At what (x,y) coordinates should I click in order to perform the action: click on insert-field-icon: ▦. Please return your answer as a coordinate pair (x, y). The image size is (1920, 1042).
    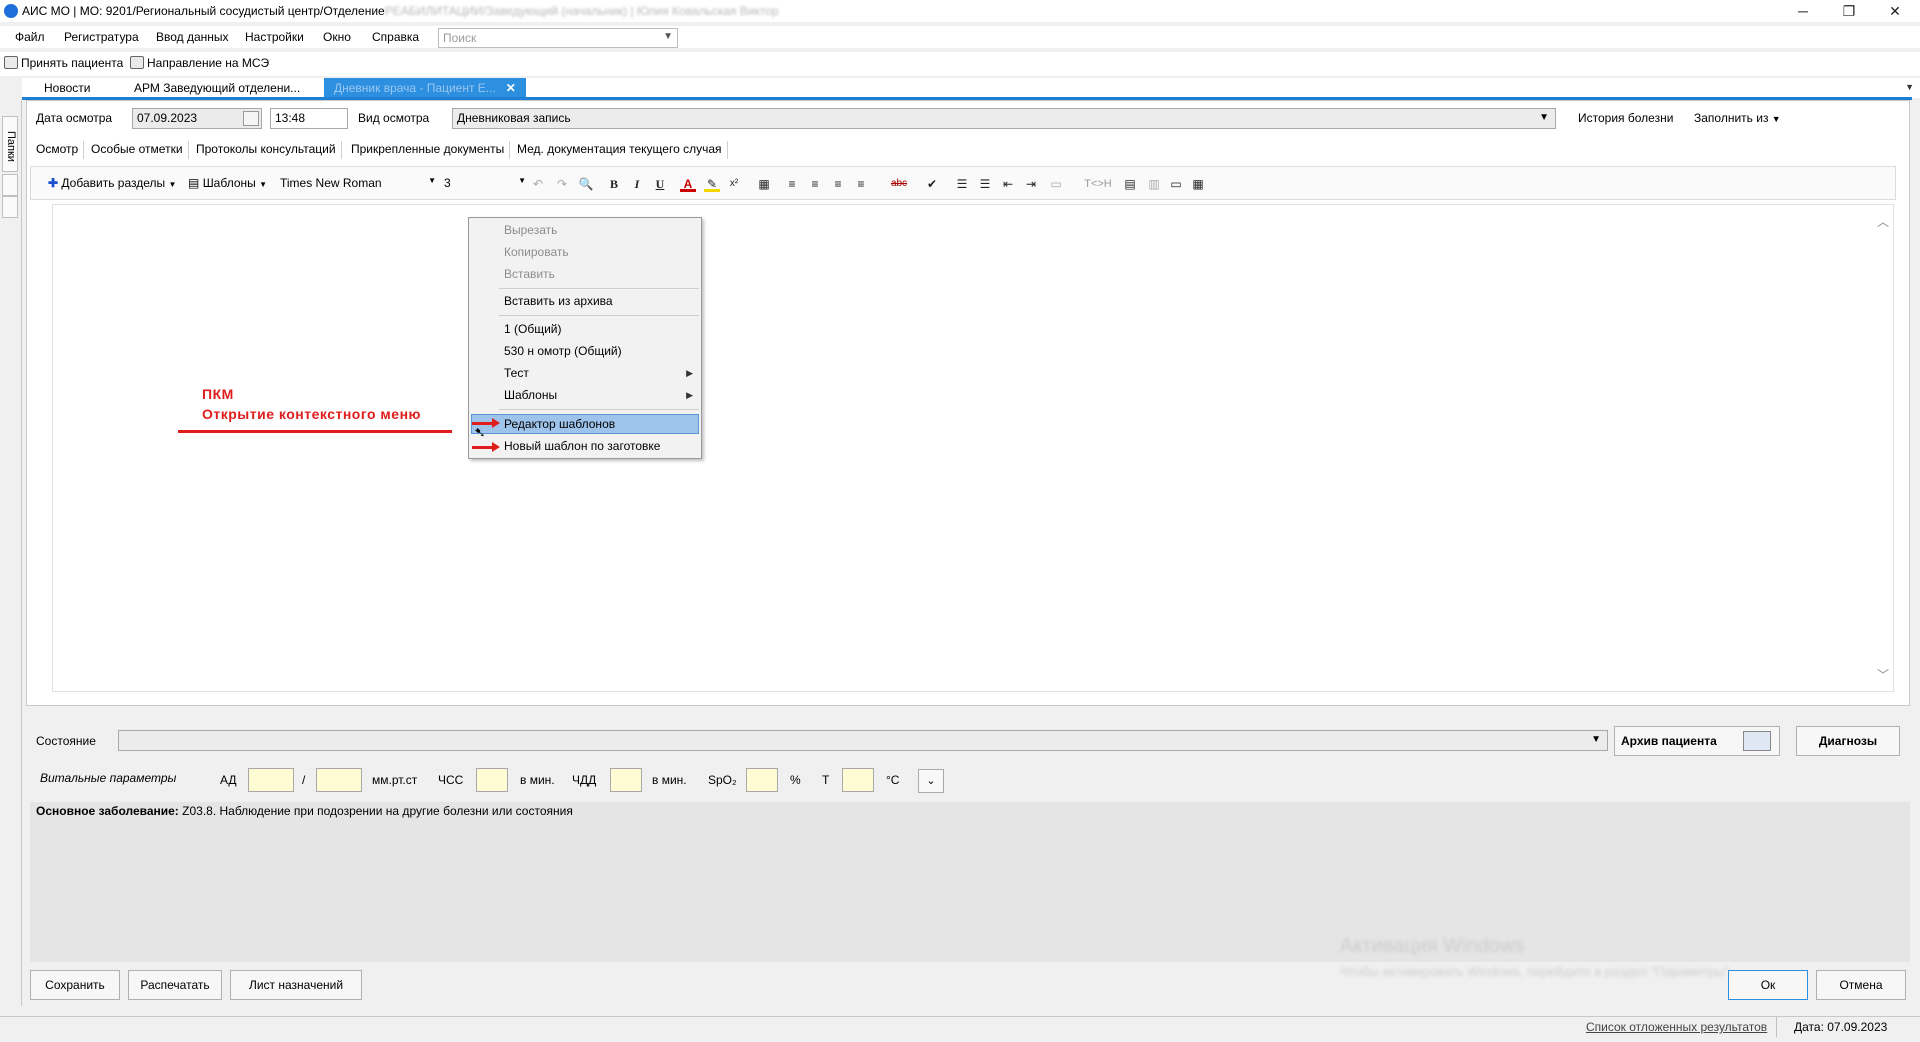
    Looking at the image, I should click on (764, 184).